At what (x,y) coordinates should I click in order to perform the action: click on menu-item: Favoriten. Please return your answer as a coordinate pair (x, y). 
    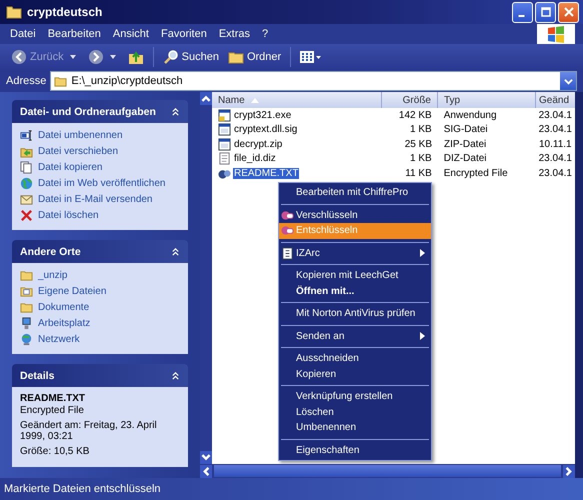
    Looking at the image, I should click on (183, 34).